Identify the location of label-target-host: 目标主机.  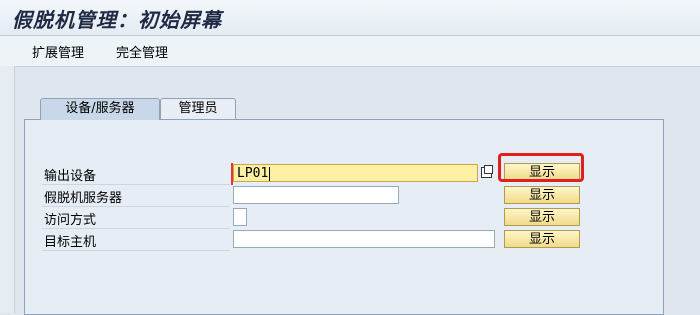
(70, 242).